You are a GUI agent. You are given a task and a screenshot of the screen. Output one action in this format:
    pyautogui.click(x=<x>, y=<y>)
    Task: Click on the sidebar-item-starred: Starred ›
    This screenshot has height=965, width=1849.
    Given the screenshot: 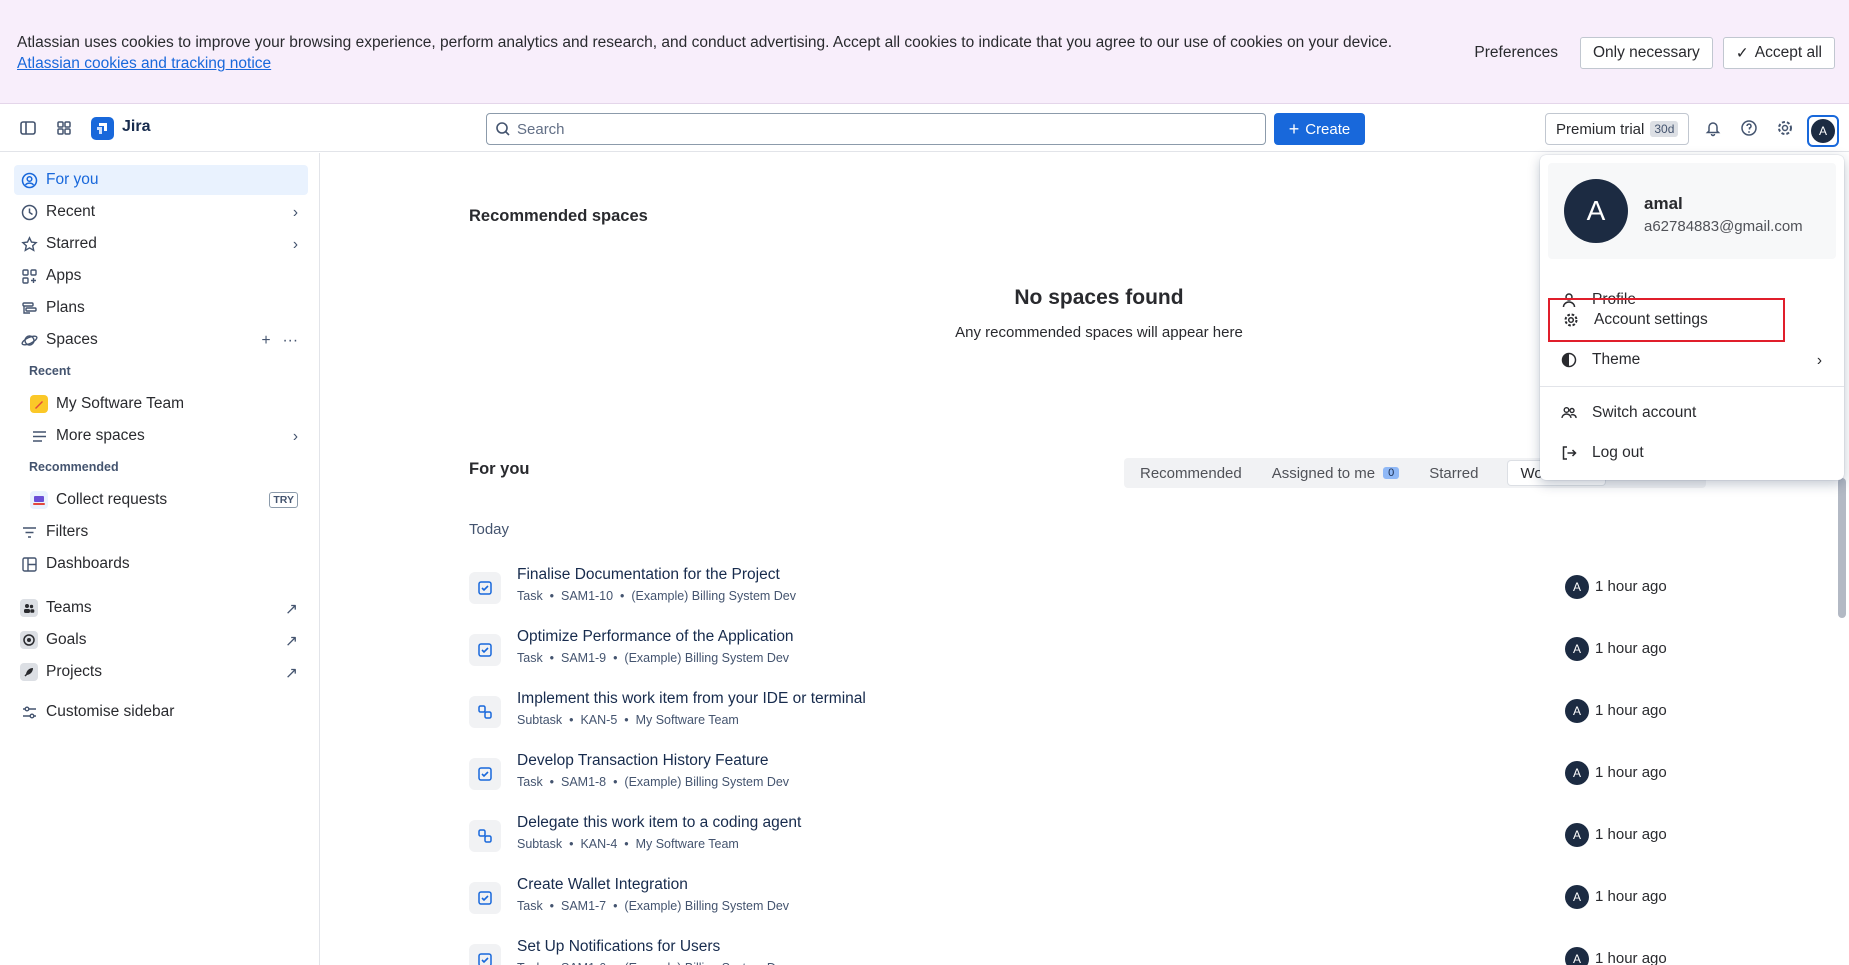 What is the action you would take?
    pyautogui.click(x=161, y=244)
    